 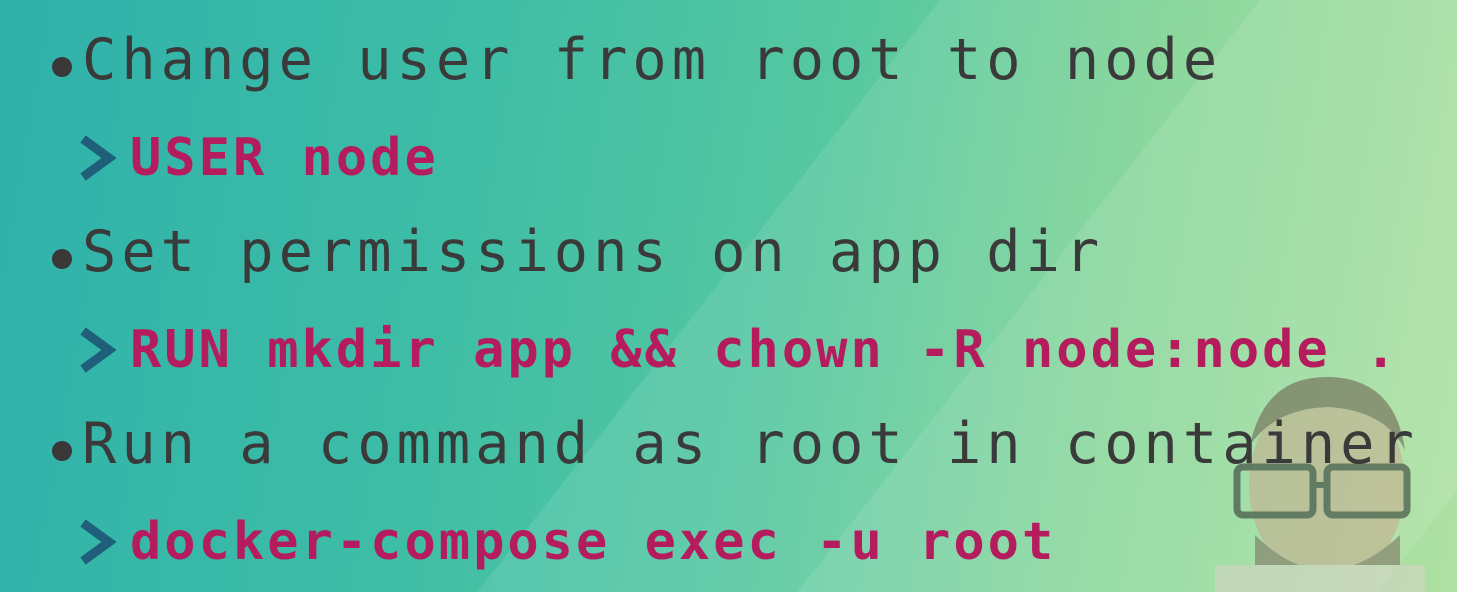 I want to click on command-text: USER node, so click(x=284, y=158).